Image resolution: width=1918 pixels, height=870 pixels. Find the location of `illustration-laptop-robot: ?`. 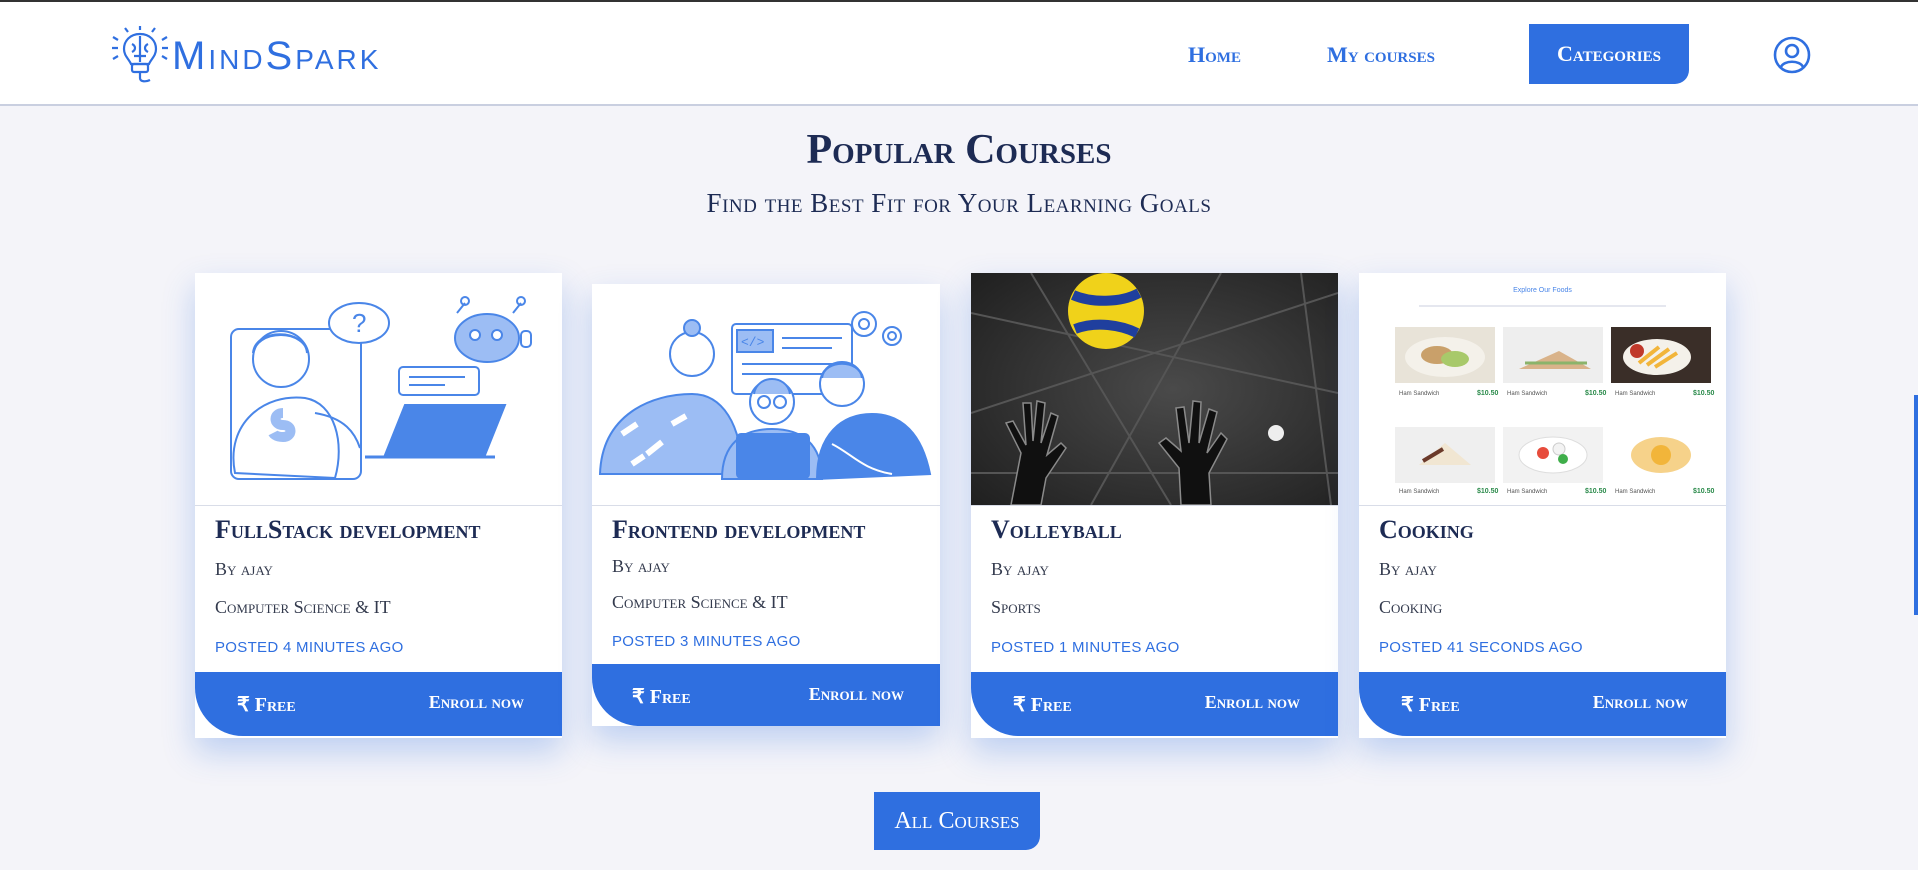

illustration-laptop-robot: ? is located at coordinates (381, 388).